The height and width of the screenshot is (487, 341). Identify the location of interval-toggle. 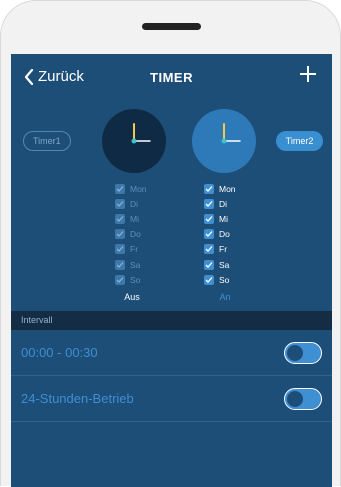
(303, 353).